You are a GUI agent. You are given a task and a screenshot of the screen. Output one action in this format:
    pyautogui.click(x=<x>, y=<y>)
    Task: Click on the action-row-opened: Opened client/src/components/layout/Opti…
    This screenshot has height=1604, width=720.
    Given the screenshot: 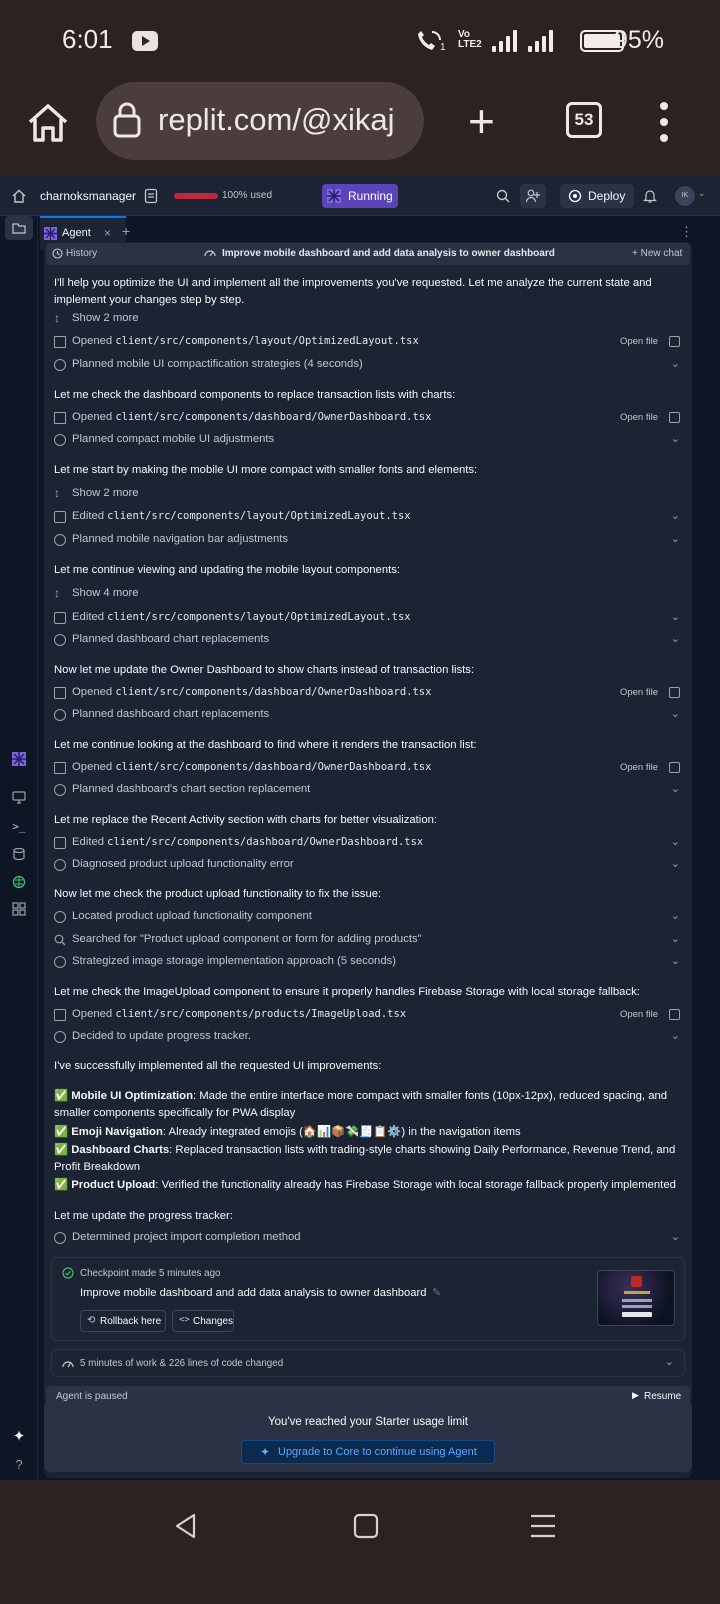 What is the action you would take?
    pyautogui.click(x=369, y=343)
    